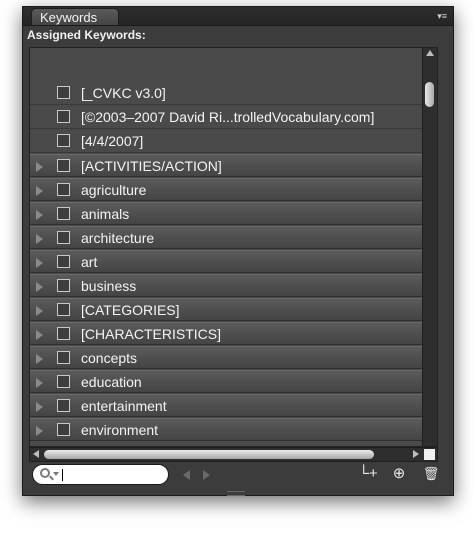 This screenshot has height=534, width=474. I want to click on keyword-label: agriculture, so click(114, 190).